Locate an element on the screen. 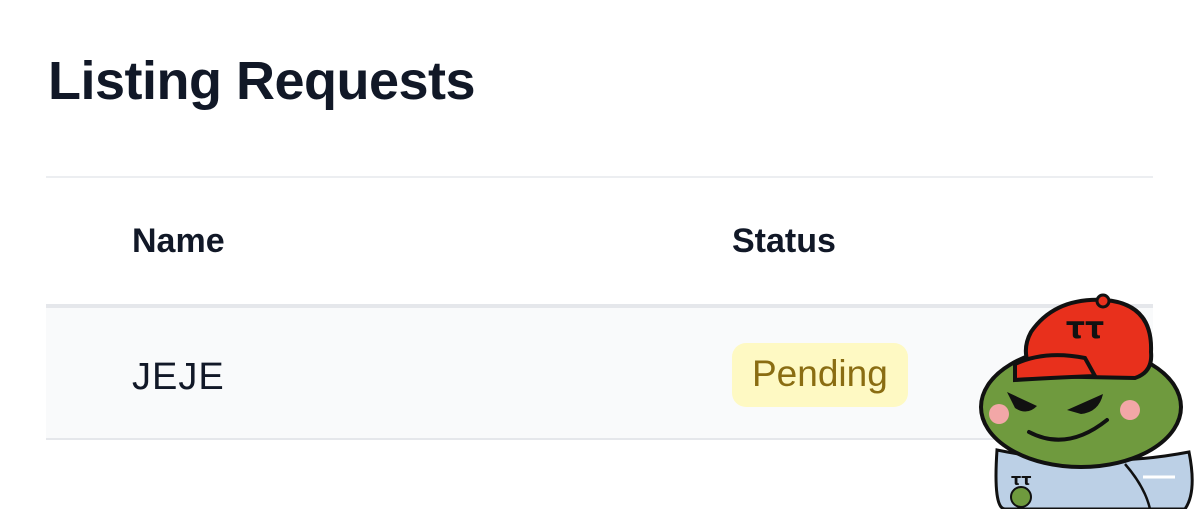  column-header-name: Name is located at coordinates (178, 241).